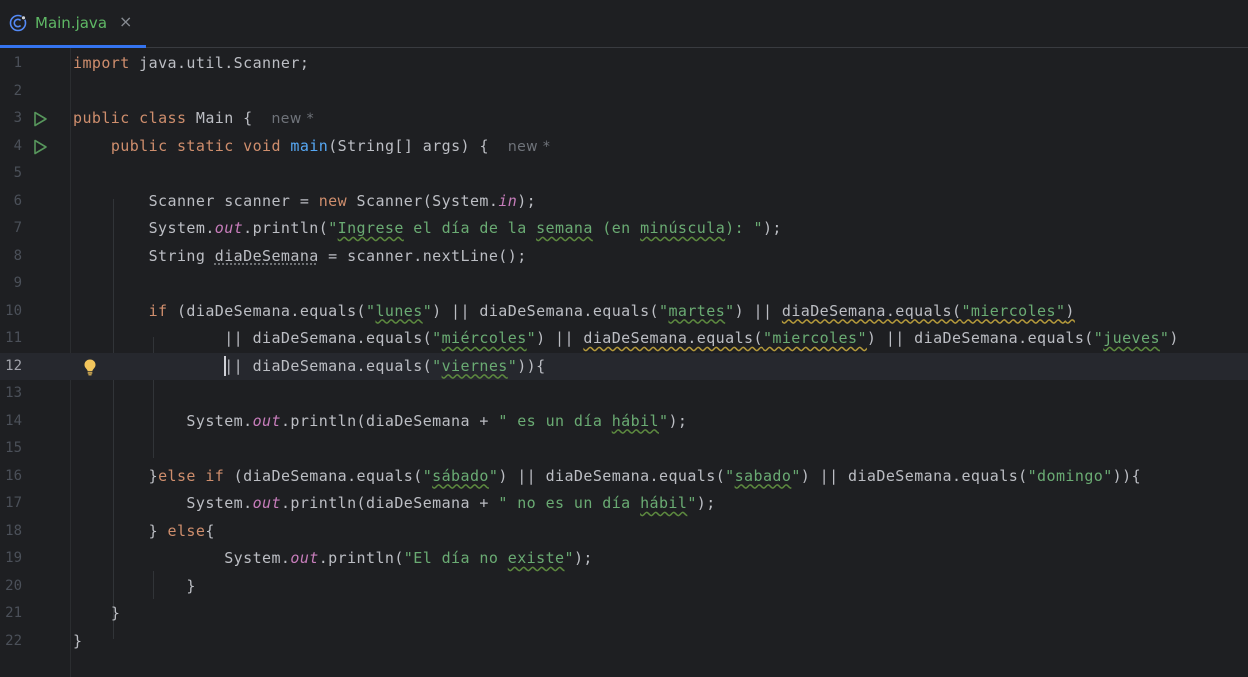 The width and height of the screenshot is (1248, 677). I want to click on code-line: 2, so click(624, 92).